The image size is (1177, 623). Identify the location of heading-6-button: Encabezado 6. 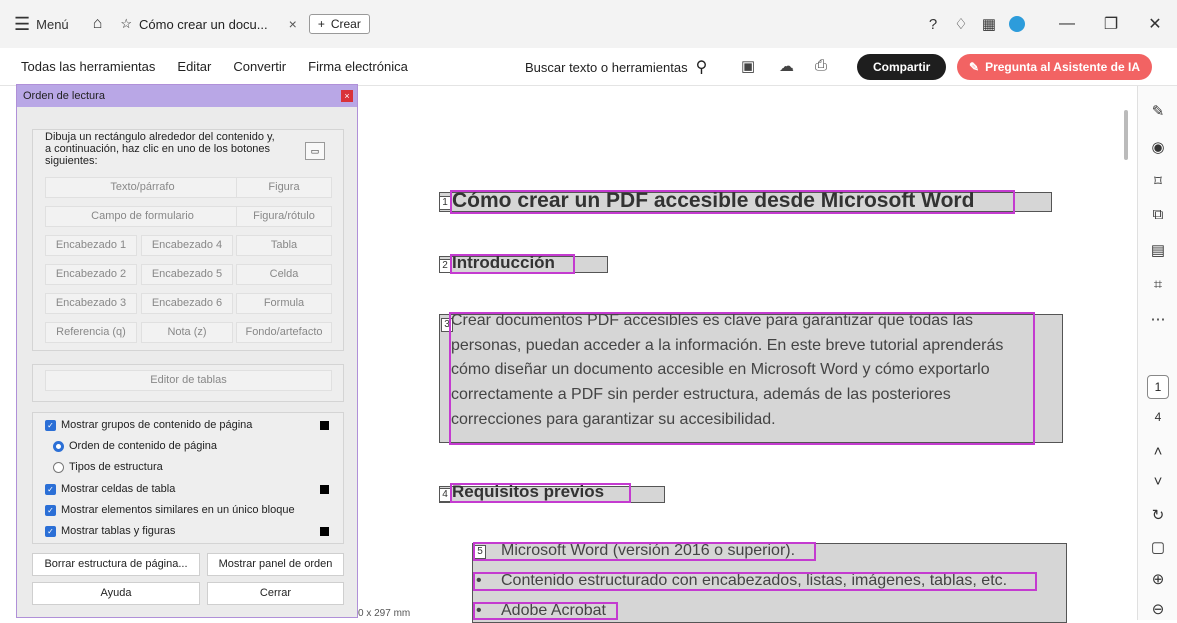
(187, 303).